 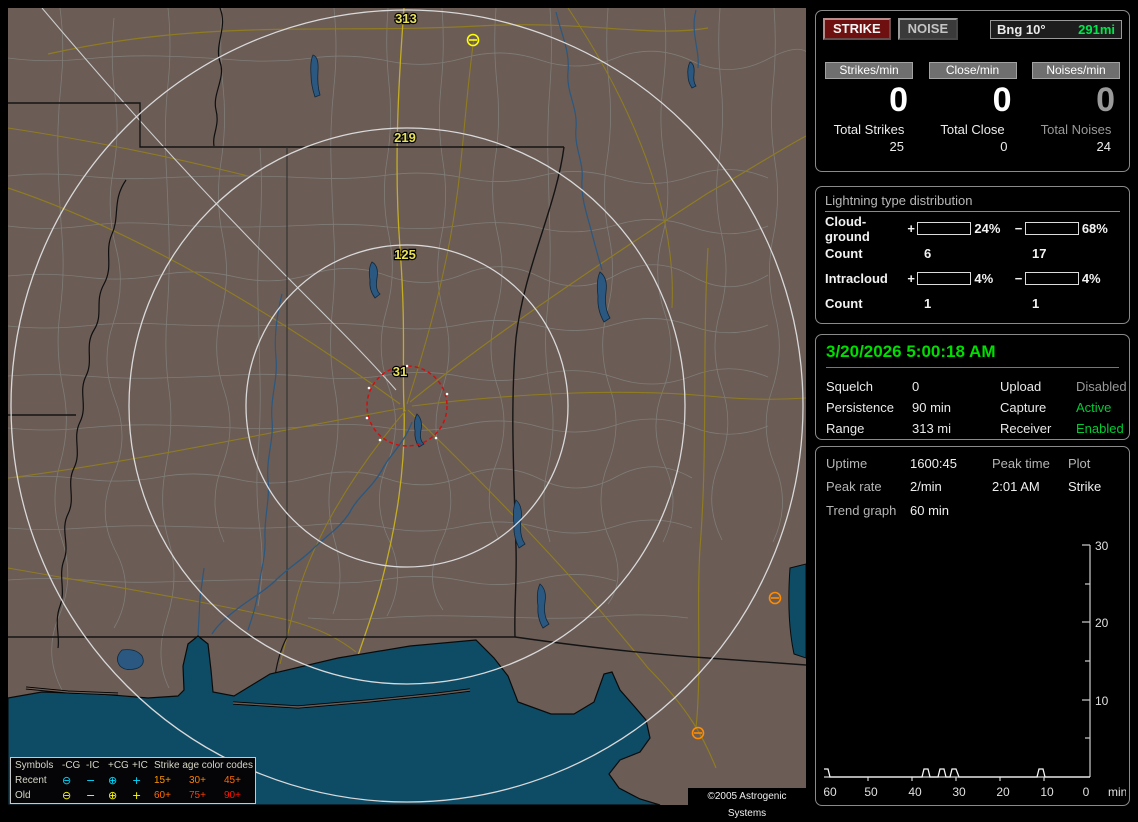 I want to click on ring-label-313: 313, so click(x=406, y=18).